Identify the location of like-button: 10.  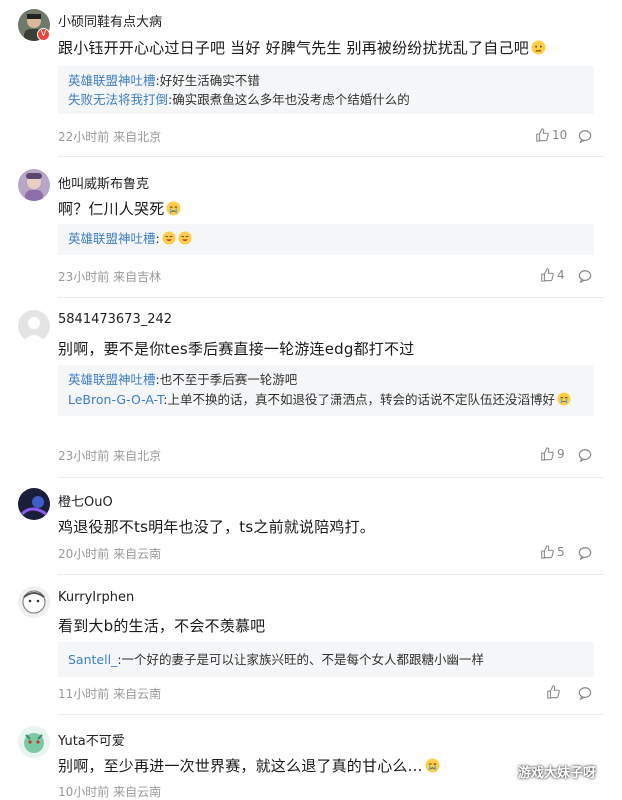
(551, 135).